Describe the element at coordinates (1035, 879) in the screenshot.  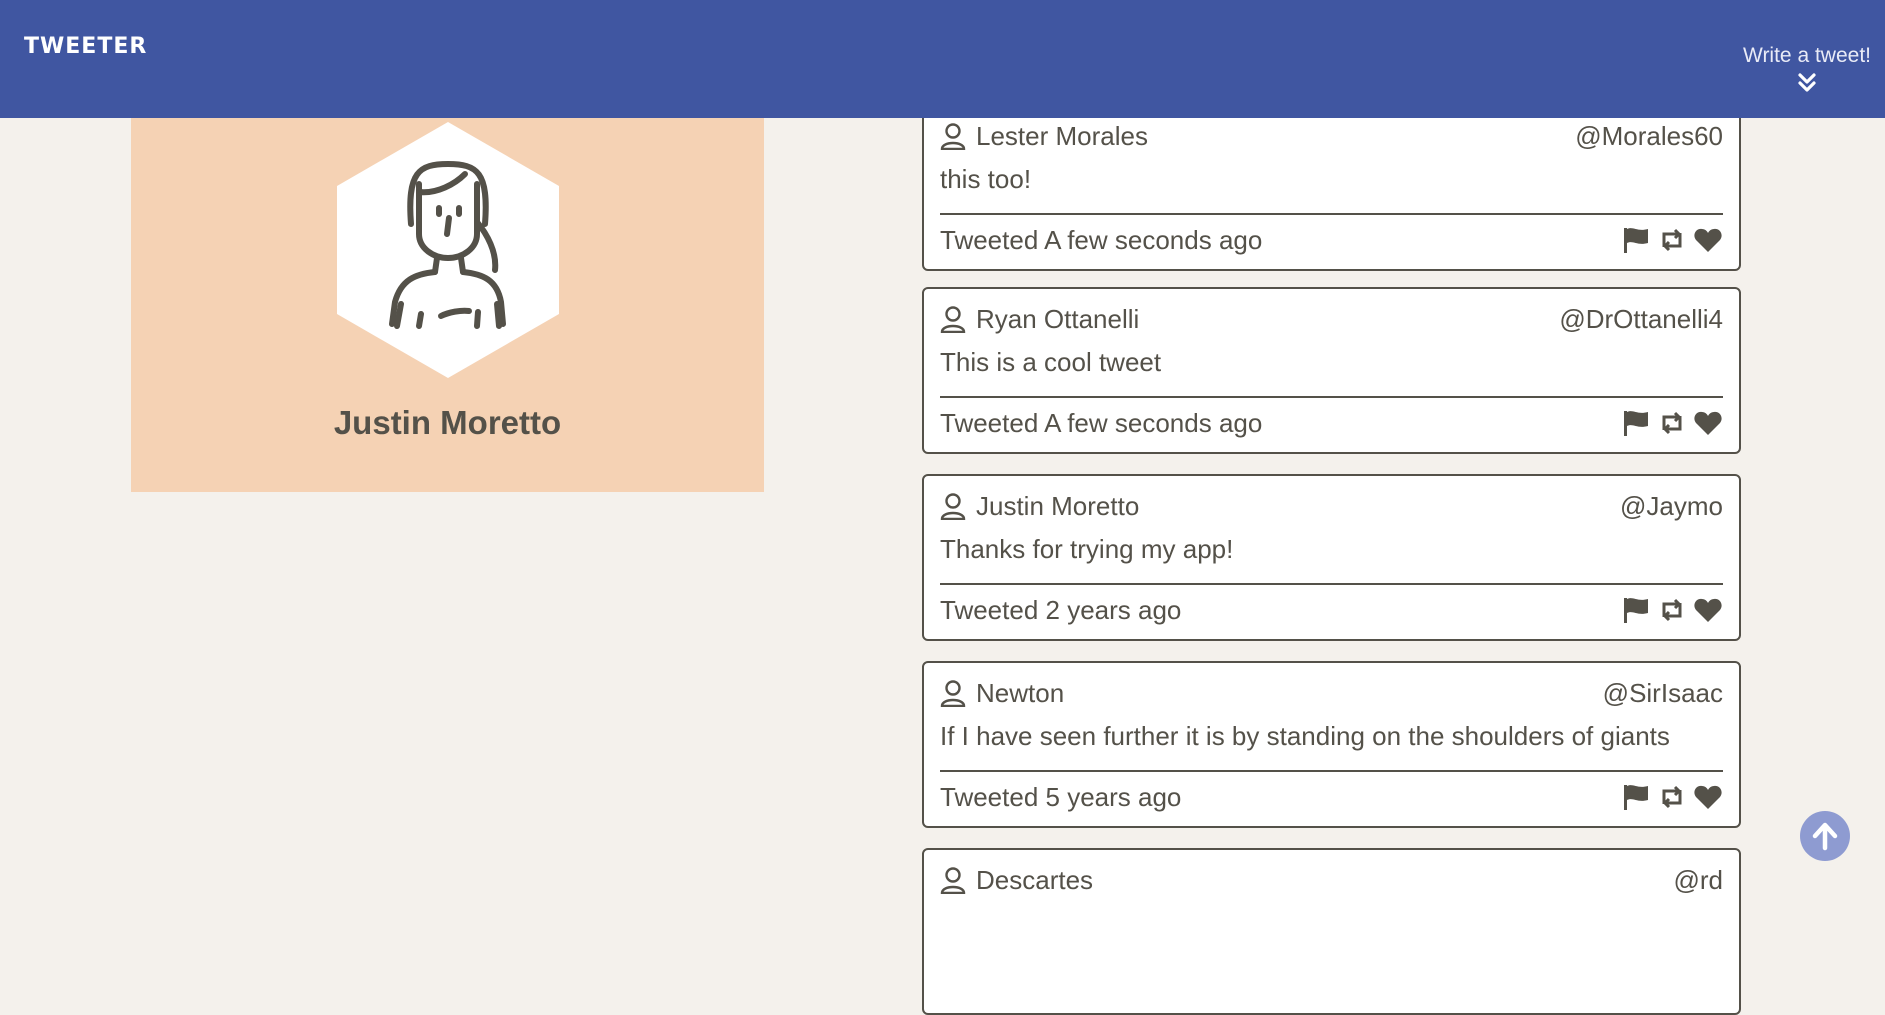
I see `tweet-author: Descartes` at that location.